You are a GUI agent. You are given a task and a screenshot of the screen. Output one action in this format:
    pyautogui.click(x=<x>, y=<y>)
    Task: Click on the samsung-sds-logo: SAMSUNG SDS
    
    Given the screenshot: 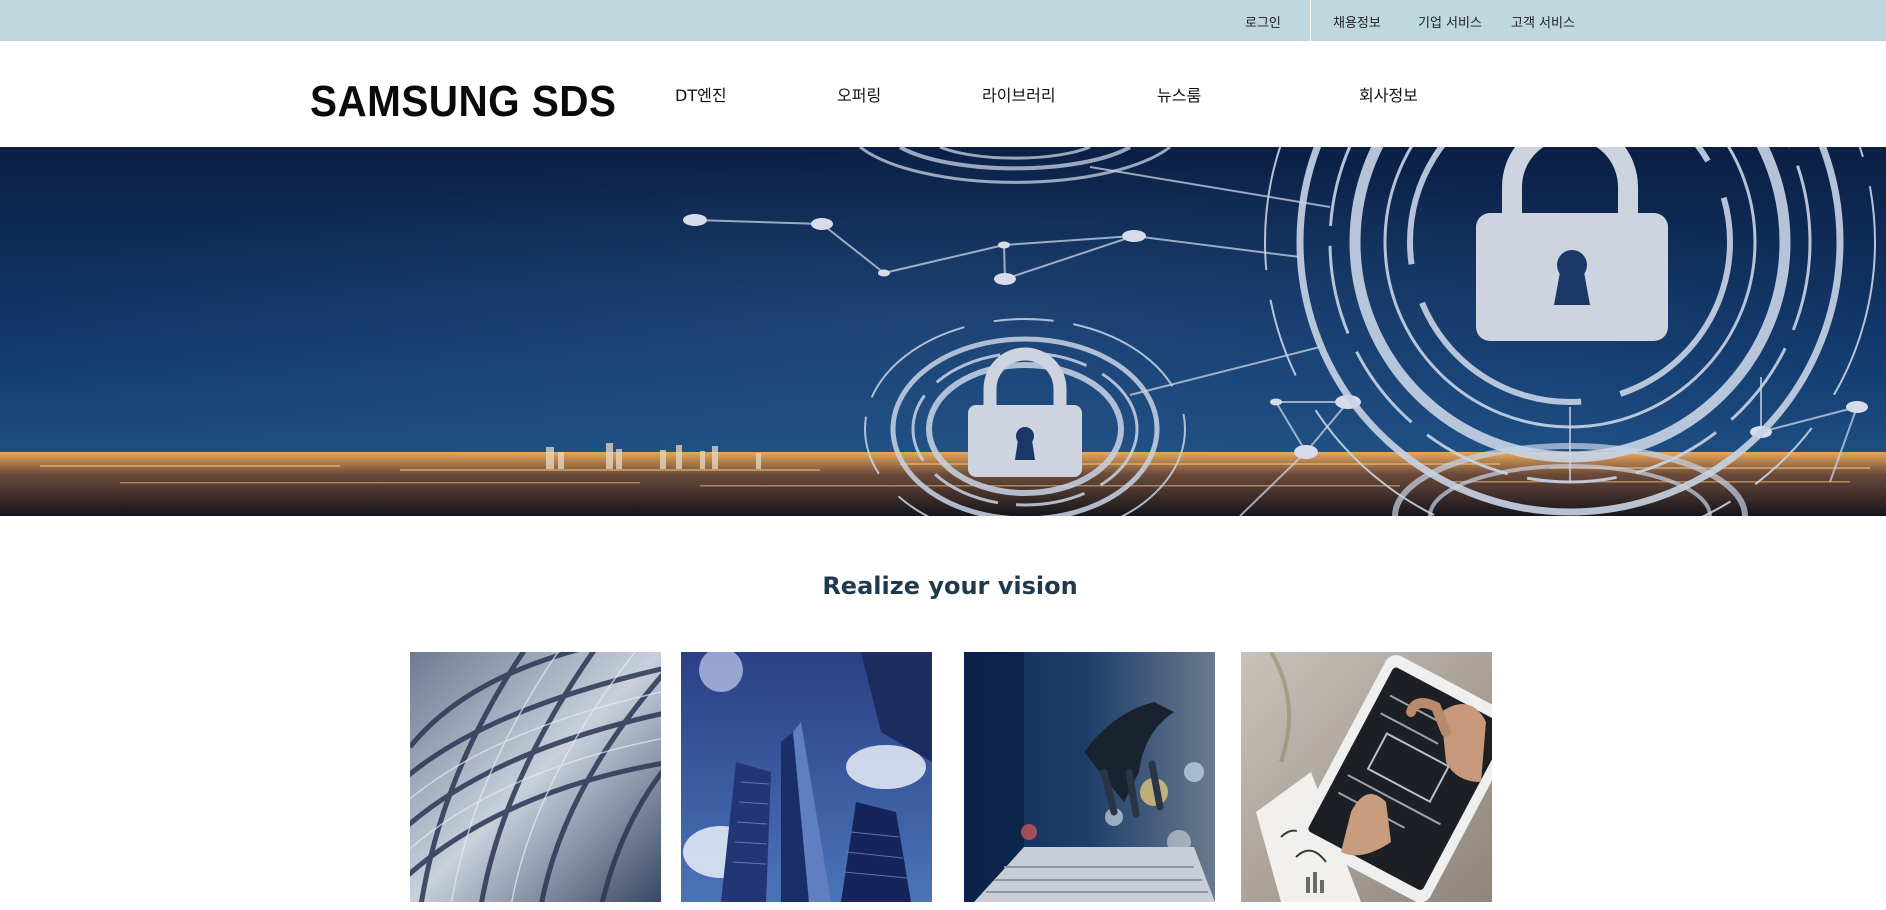 What is the action you would take?
    pyautogui.click(x=463, y=102)
    